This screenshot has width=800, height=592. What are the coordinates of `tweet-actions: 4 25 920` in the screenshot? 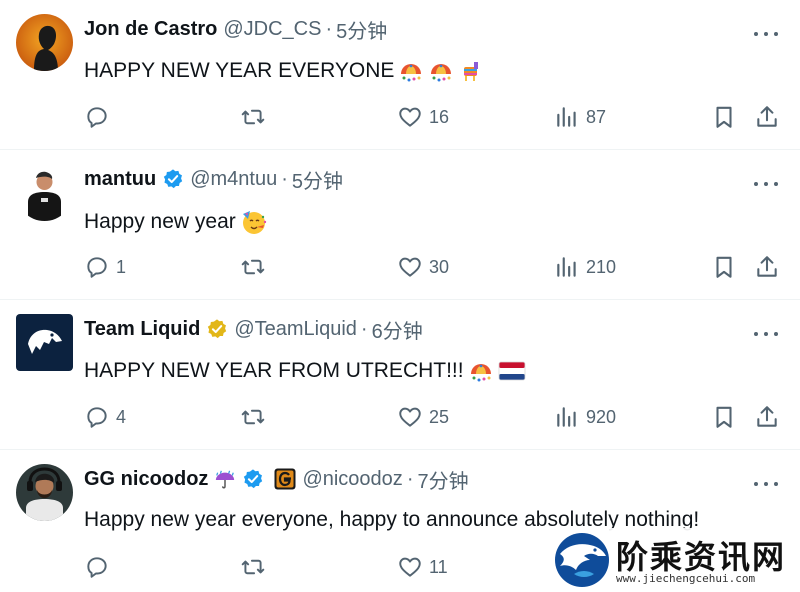 It's located at (434, 417).